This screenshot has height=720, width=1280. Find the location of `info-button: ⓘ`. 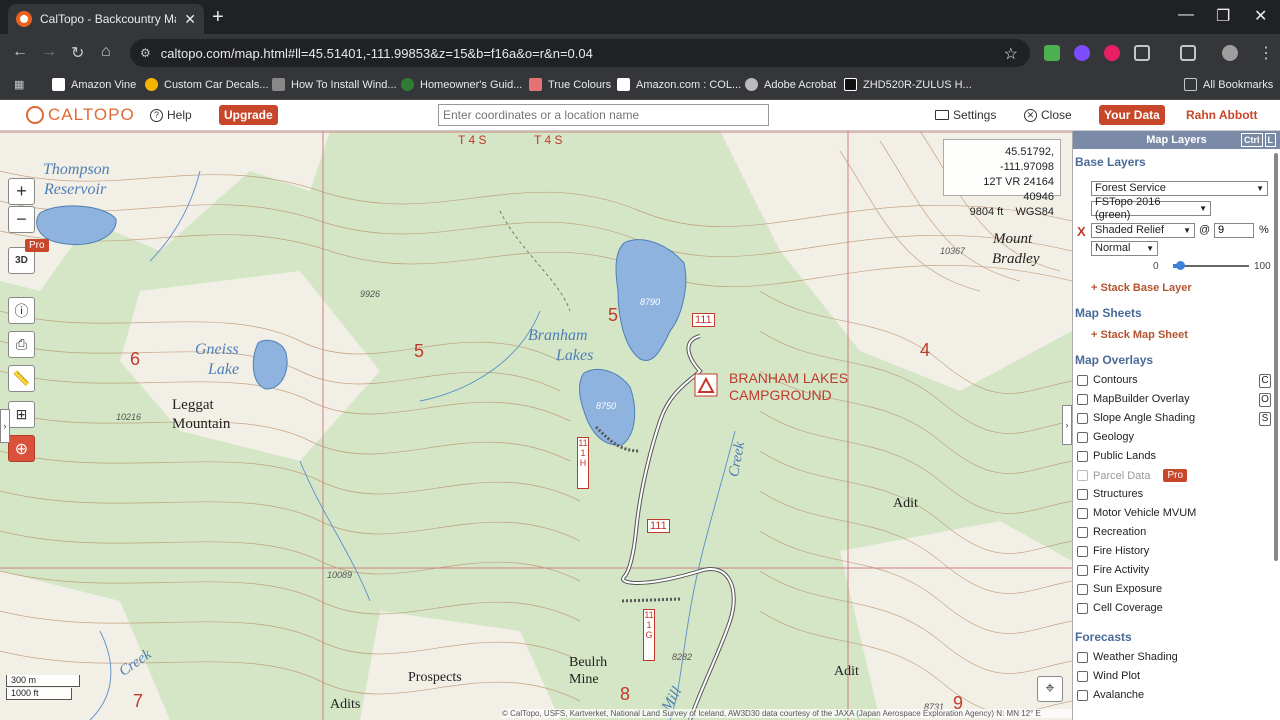

info-button: ⓘ is located at coordinates (21, 310).